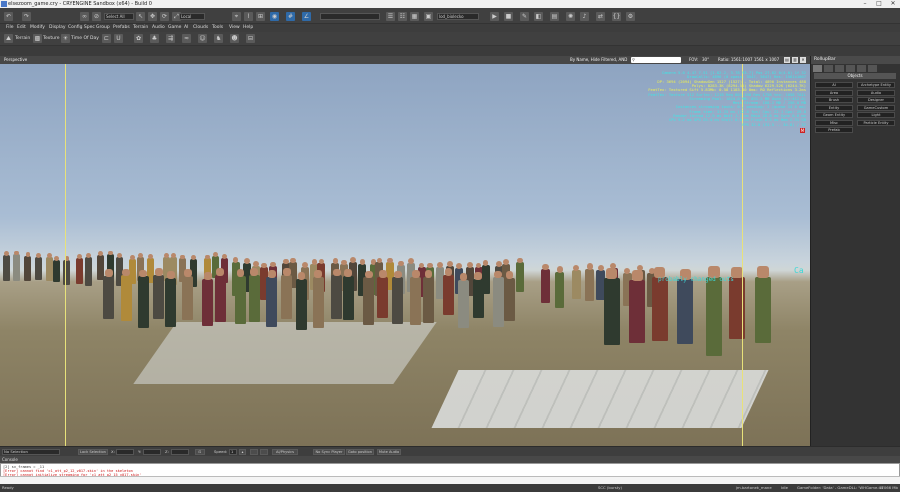  I want to click on editor-icon: ✎, so click(524, 16).